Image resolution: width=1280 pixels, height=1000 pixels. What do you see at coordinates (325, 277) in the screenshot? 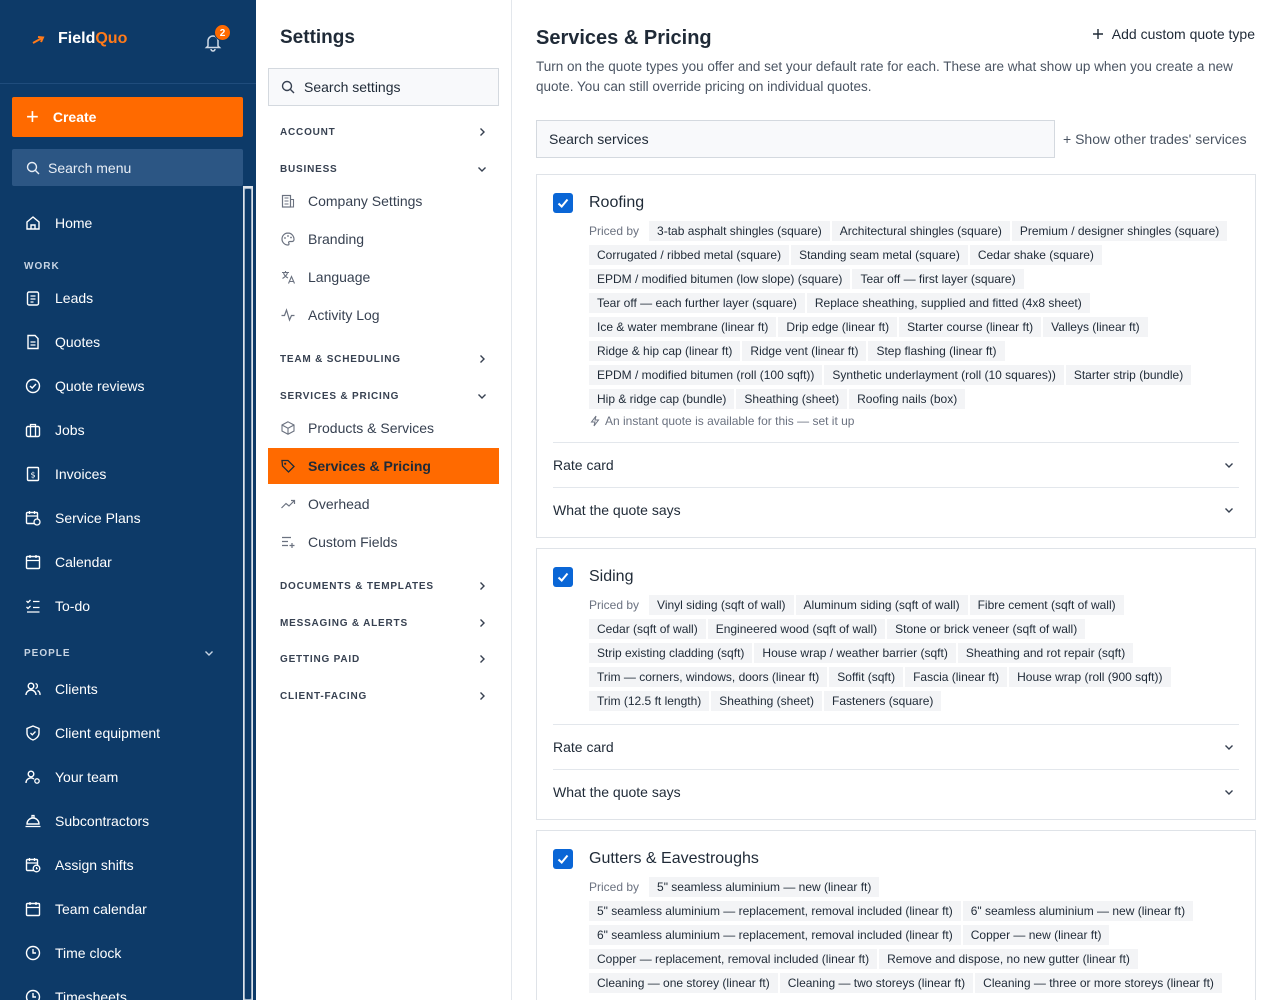
I see `settings-item-language: Language` at bounding box center [325, 277].